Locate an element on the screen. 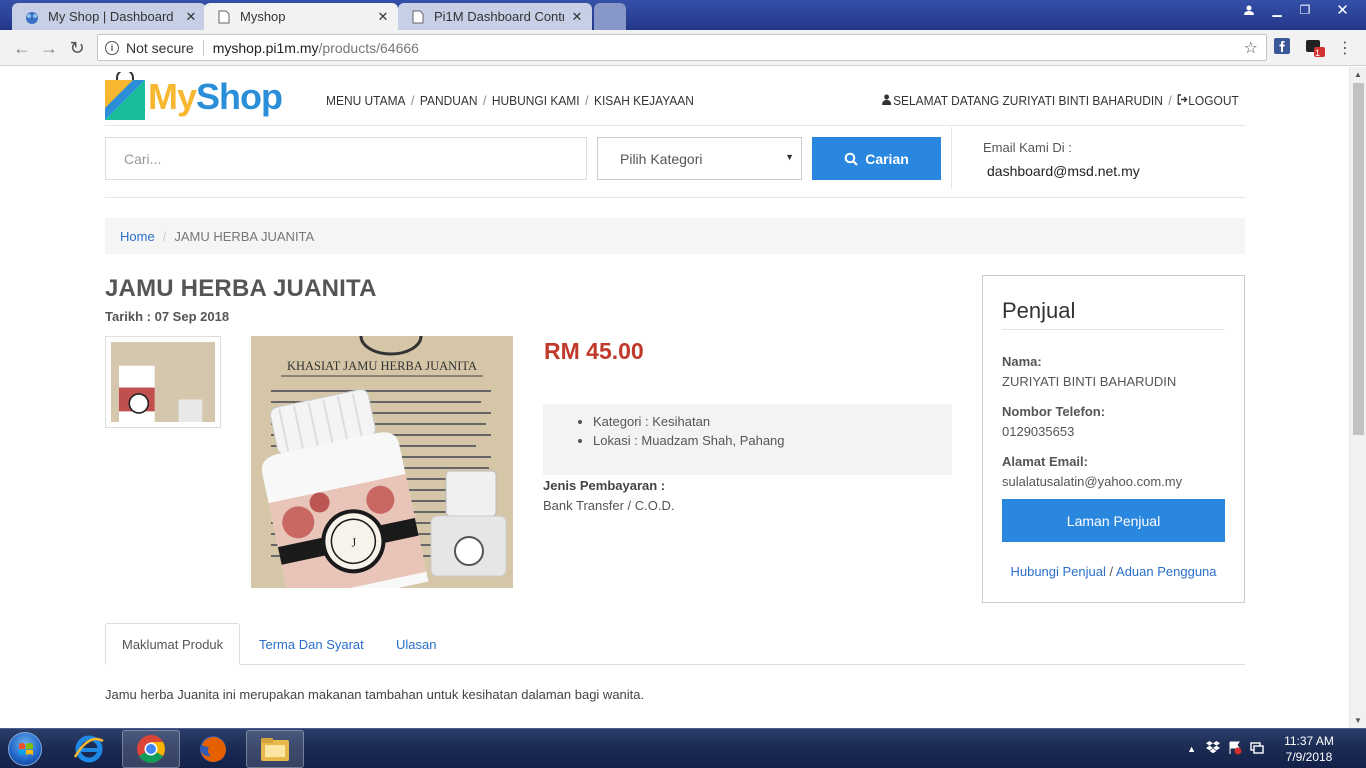 This screenshot has height=768, width=1366. contact-seller-link: Hubungi Penjual is located at coordinates (1057, 571).